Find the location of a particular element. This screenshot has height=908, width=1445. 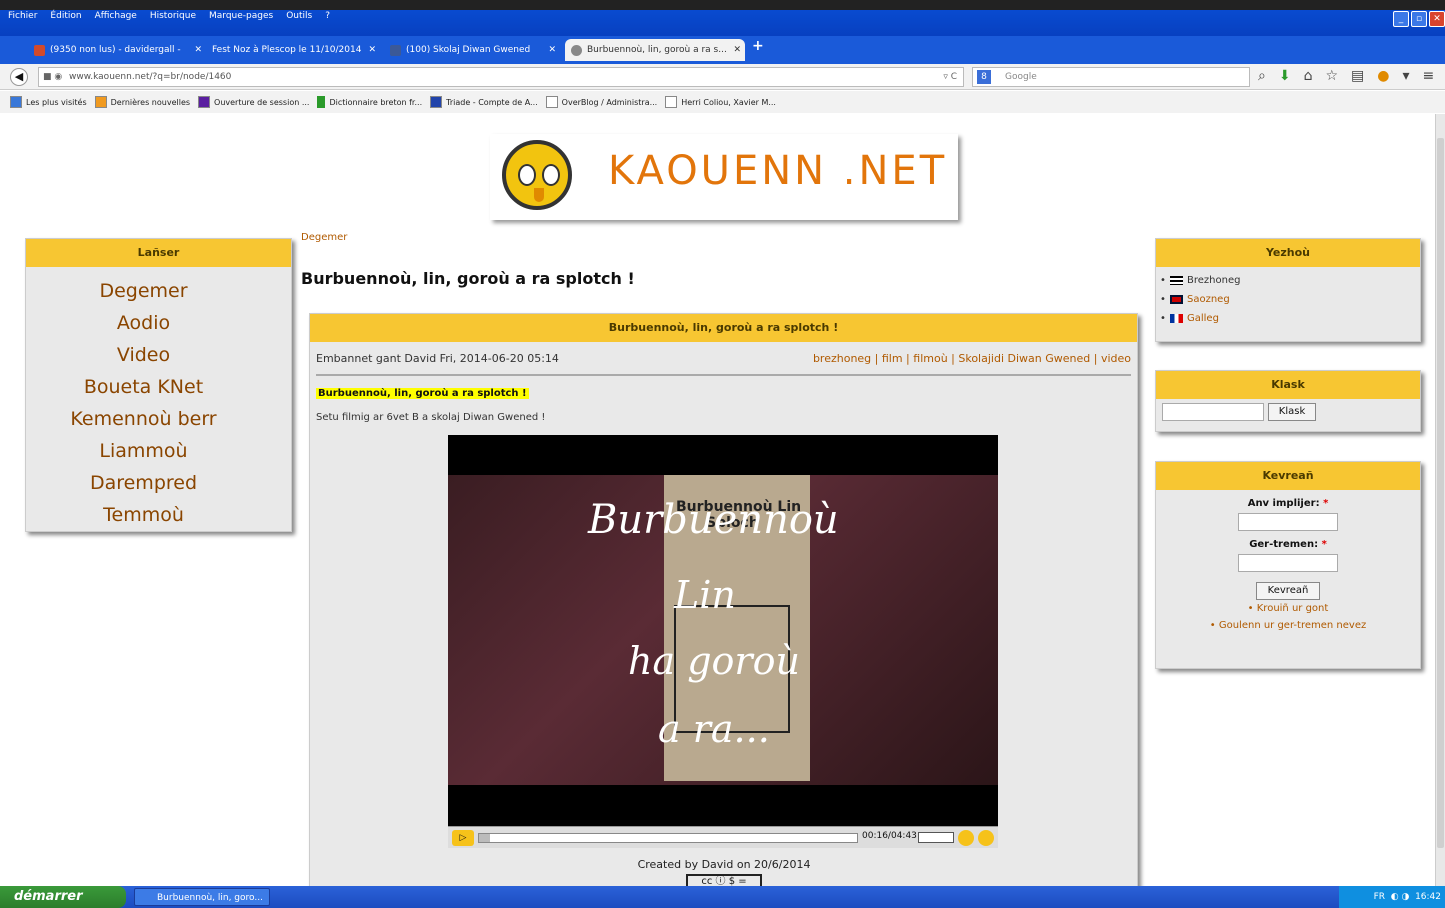

menu-link-aodio: Aodio is located at coordinates (145, 323).